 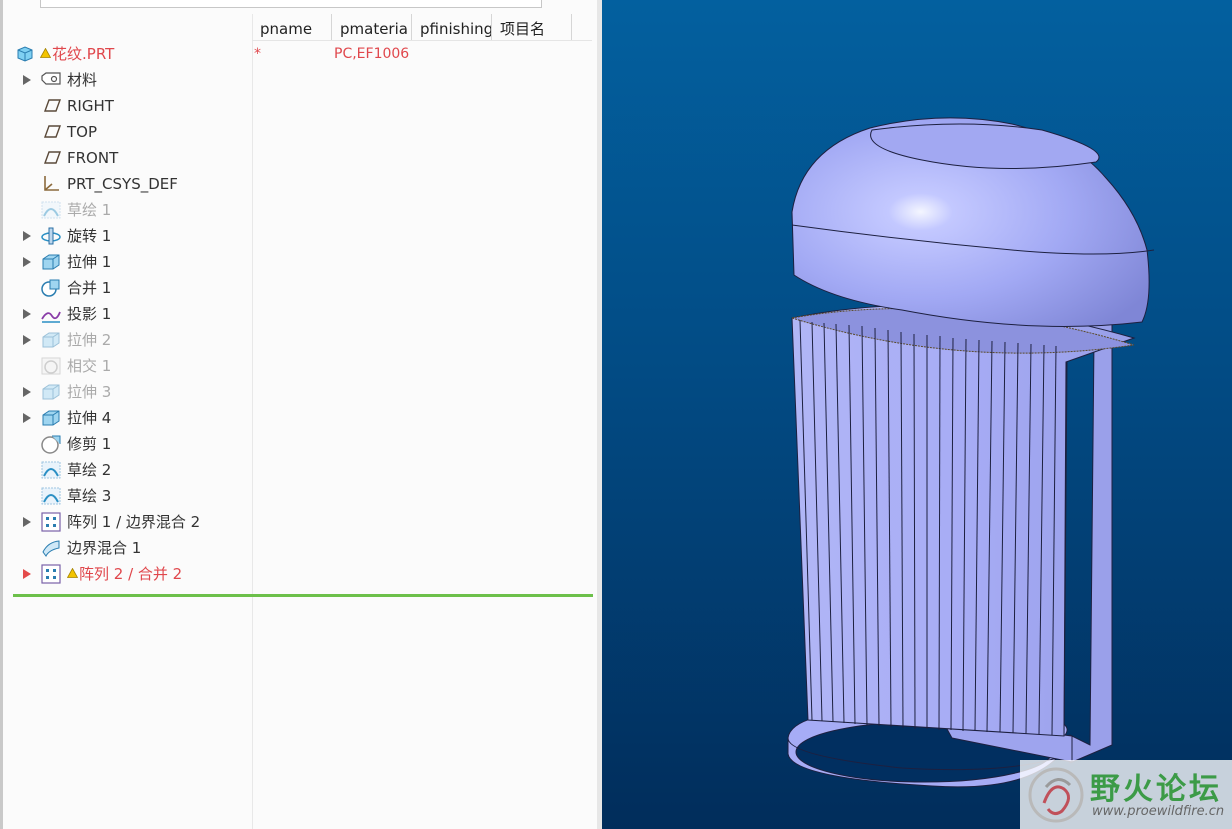 I want to click on tree-row: 草绘 2, so click(x=296, y=470).